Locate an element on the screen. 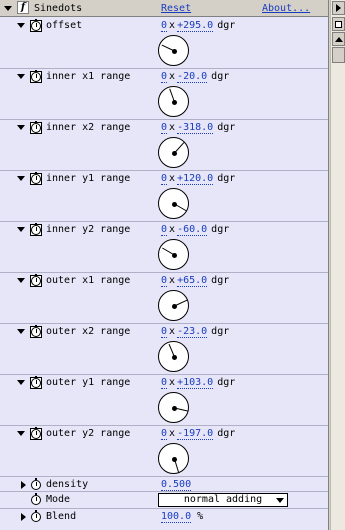 The height and width of the screenshot is (530, 345). degrees-value: -197.0 is located at coordinates (195, 434).